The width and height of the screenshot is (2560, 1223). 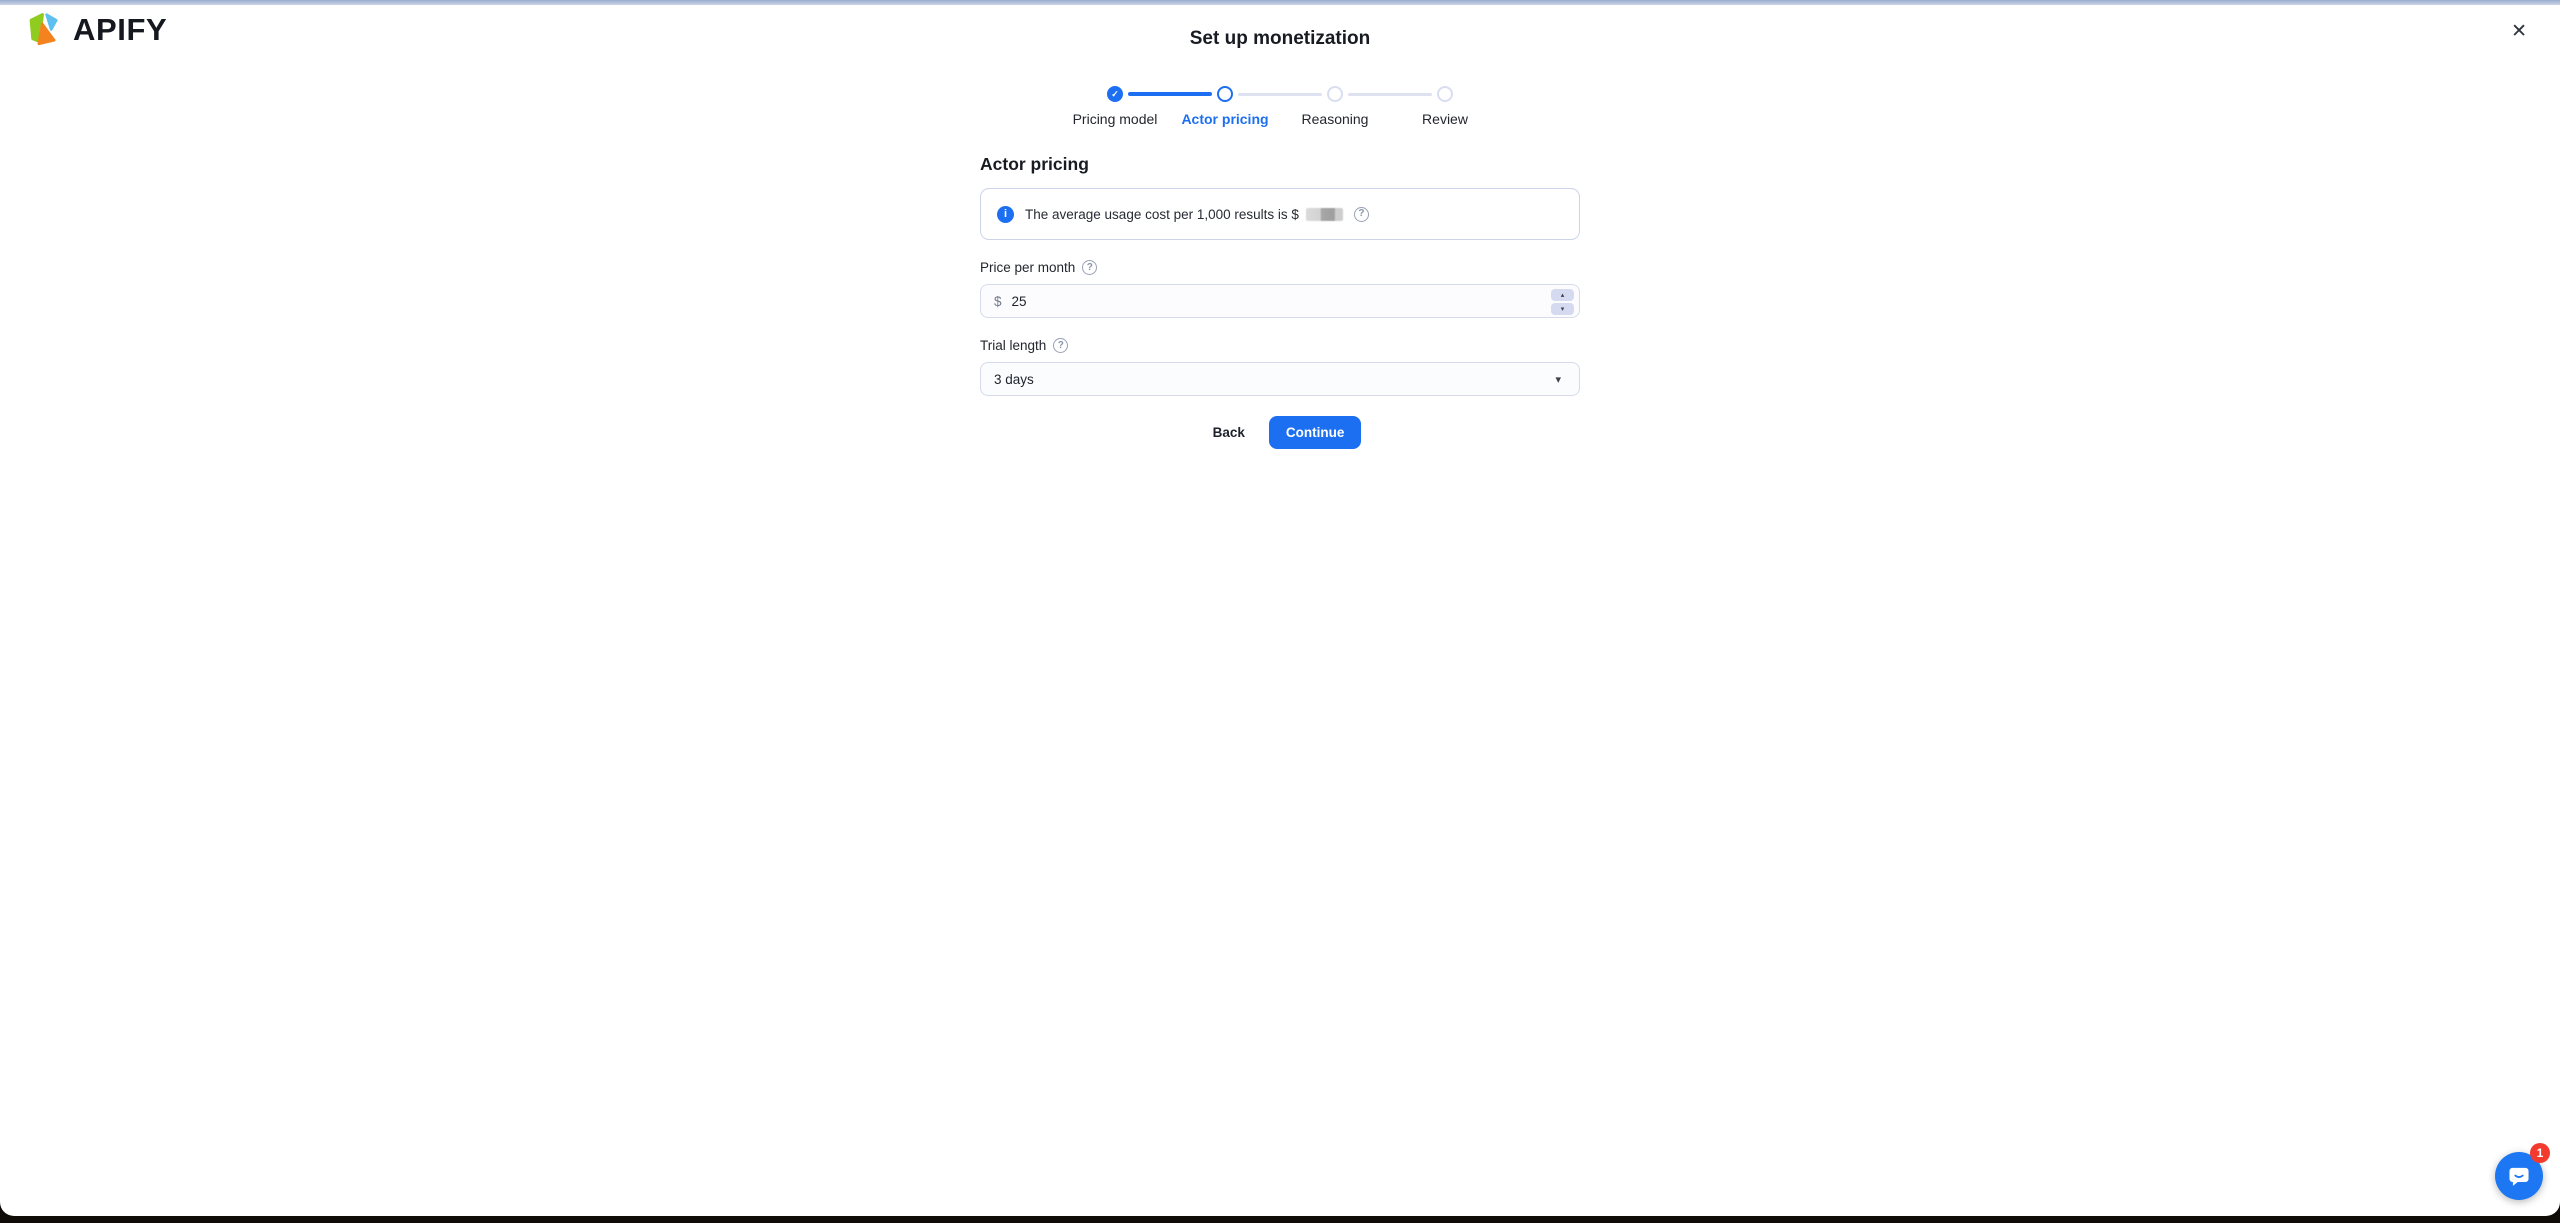 I want to click on chevron-down-icon: ▾, so click(x=1558, y=379).